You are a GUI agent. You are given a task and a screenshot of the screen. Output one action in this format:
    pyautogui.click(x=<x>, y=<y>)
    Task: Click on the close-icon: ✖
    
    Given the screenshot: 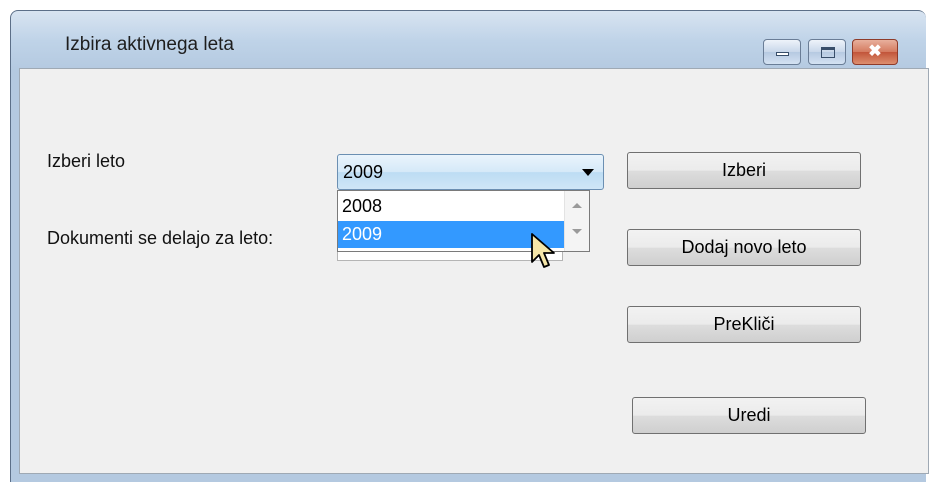 What is the action you would take?
    pyautogui.click(x=875, y=51)
    